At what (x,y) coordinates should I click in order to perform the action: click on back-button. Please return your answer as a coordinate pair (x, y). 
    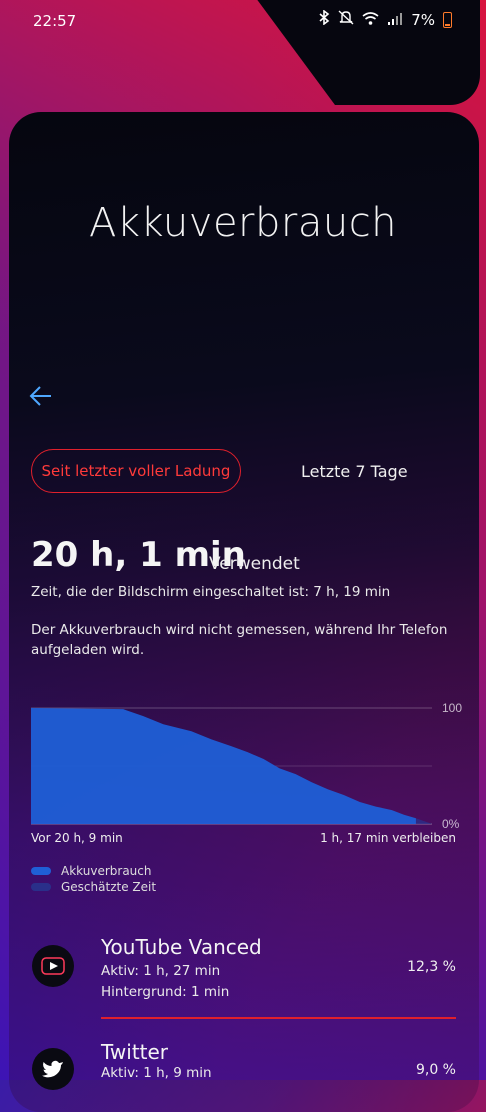
    Looking at the image, I should click on (41, 396).